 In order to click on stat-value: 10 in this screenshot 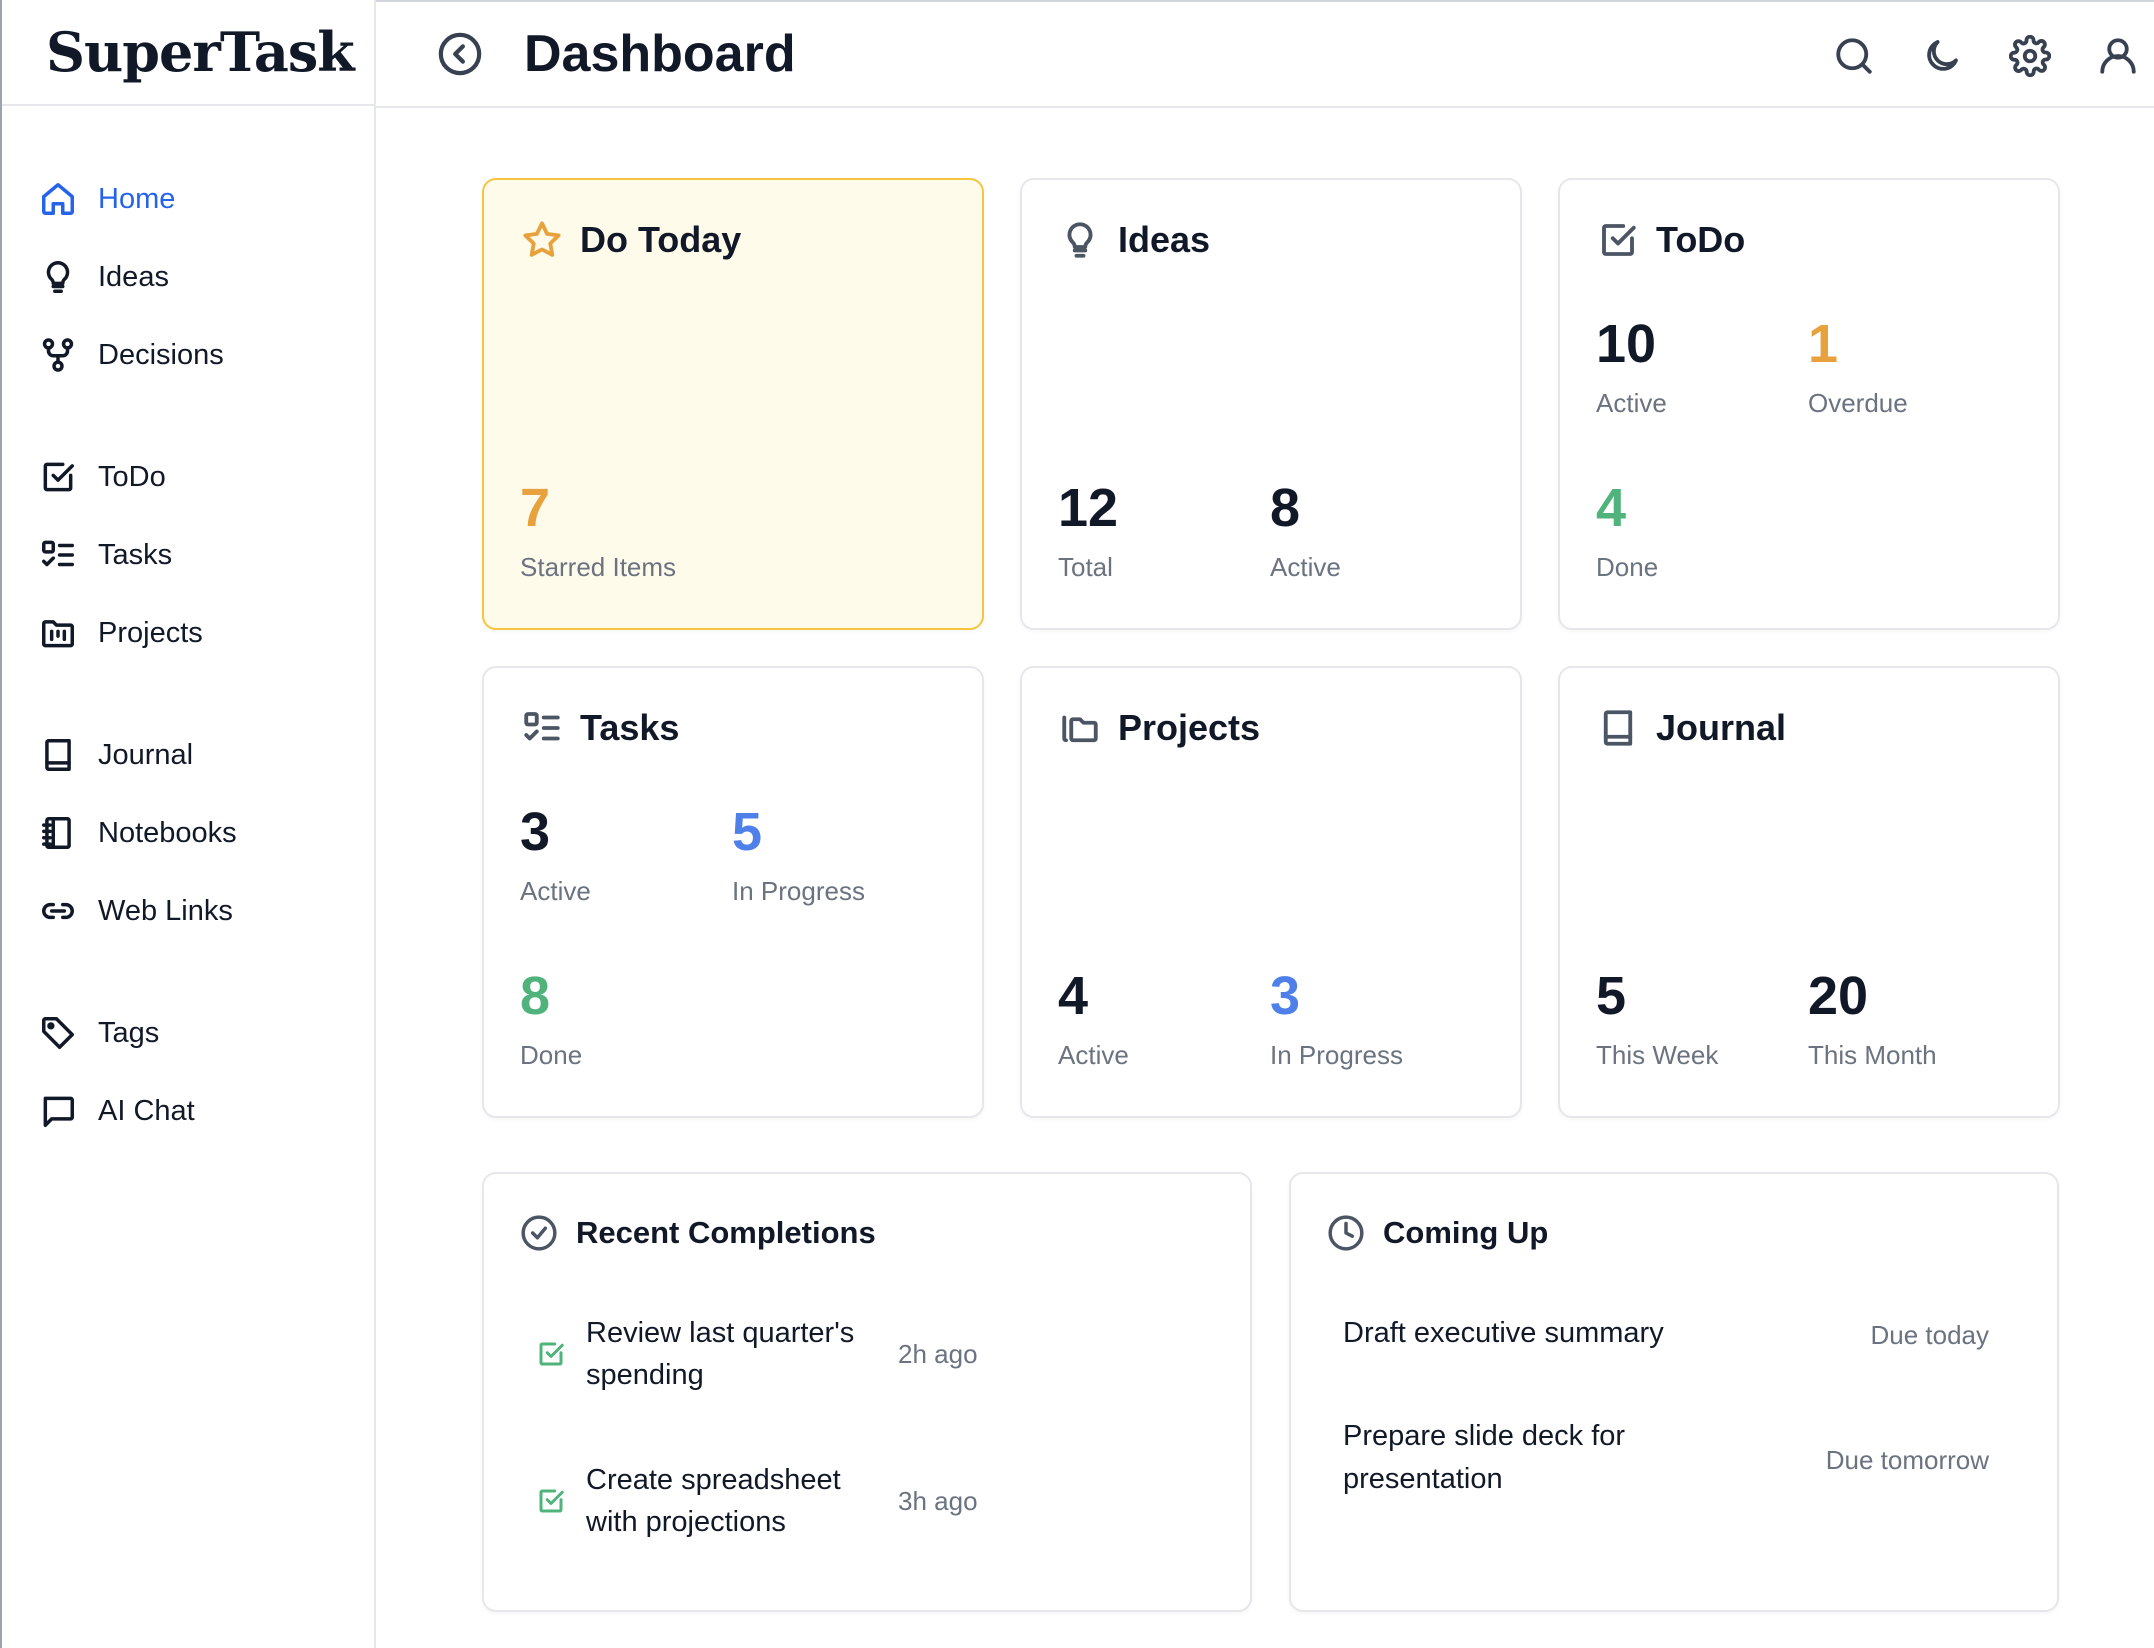, I will do `click(1626, 344)`.